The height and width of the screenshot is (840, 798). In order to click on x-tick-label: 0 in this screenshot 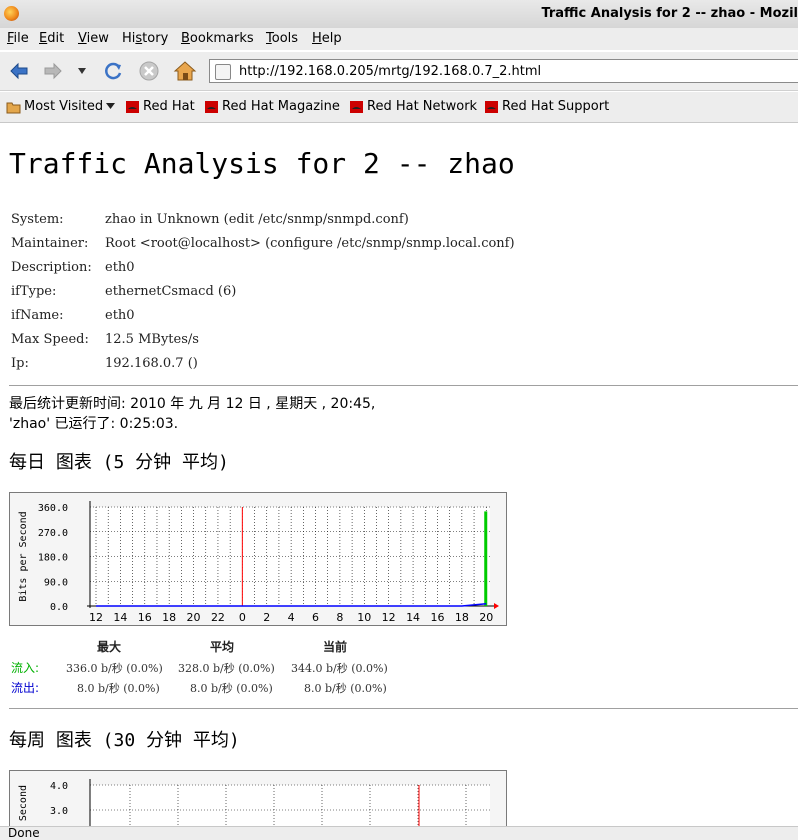, I will do `click(242, 617)`.